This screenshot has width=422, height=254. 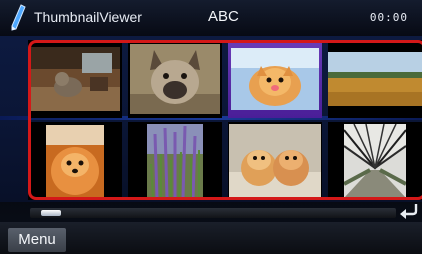 What do you see at coordinates (37, 240) in the screenshot?
I see `menu-button: Menu` at bounding box center [37, 240].